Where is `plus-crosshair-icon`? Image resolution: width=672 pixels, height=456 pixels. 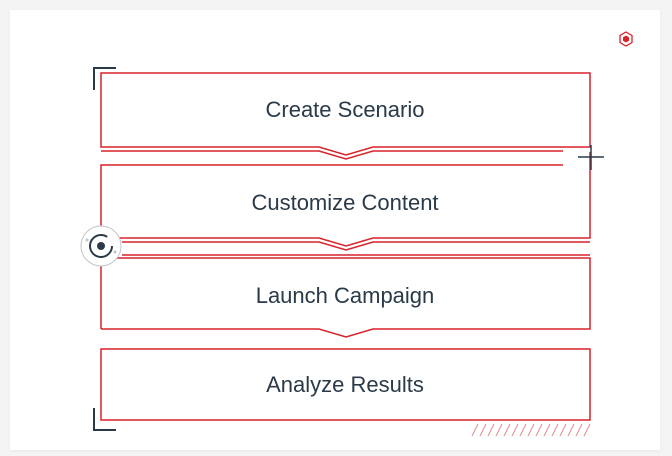 plus-crosshair-icon is located at coordinates (591, 157).